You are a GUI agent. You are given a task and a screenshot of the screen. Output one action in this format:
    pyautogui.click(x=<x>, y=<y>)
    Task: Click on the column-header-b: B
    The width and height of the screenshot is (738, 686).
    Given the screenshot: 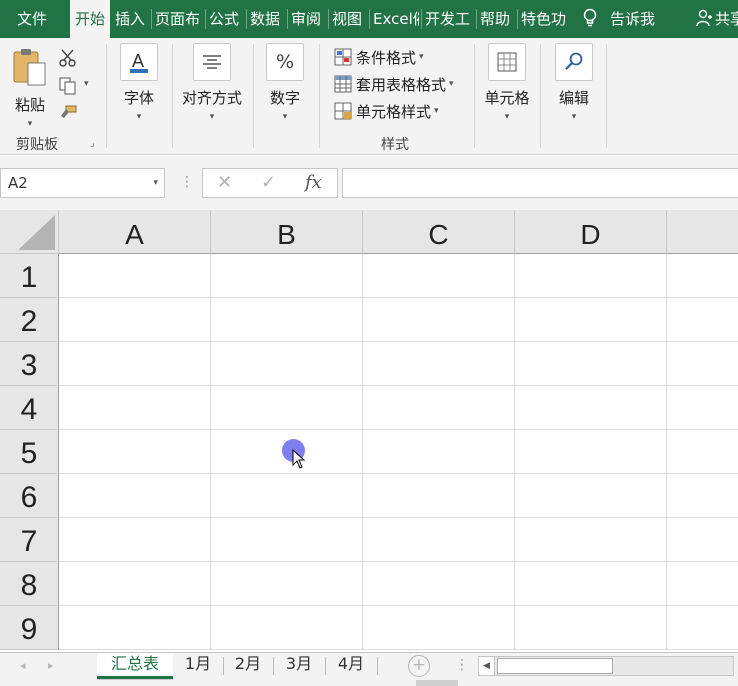 What is the action you would take?
    pyautogui.click(x=287, y=232)
    